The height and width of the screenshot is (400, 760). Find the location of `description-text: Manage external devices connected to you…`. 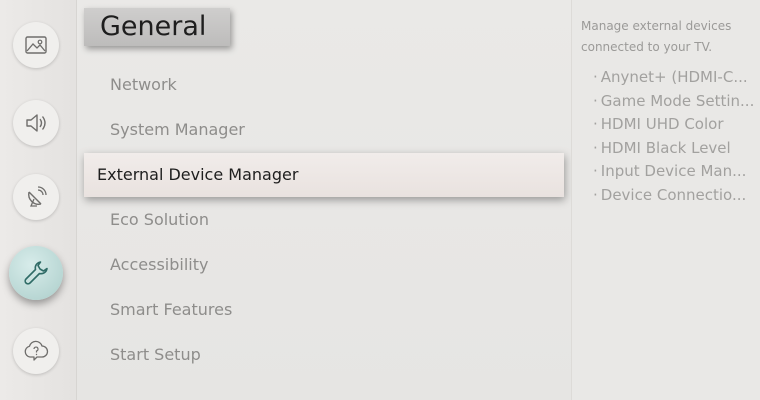

description-text: Manage external devices connected to you… is located at coordinates (656, 36).